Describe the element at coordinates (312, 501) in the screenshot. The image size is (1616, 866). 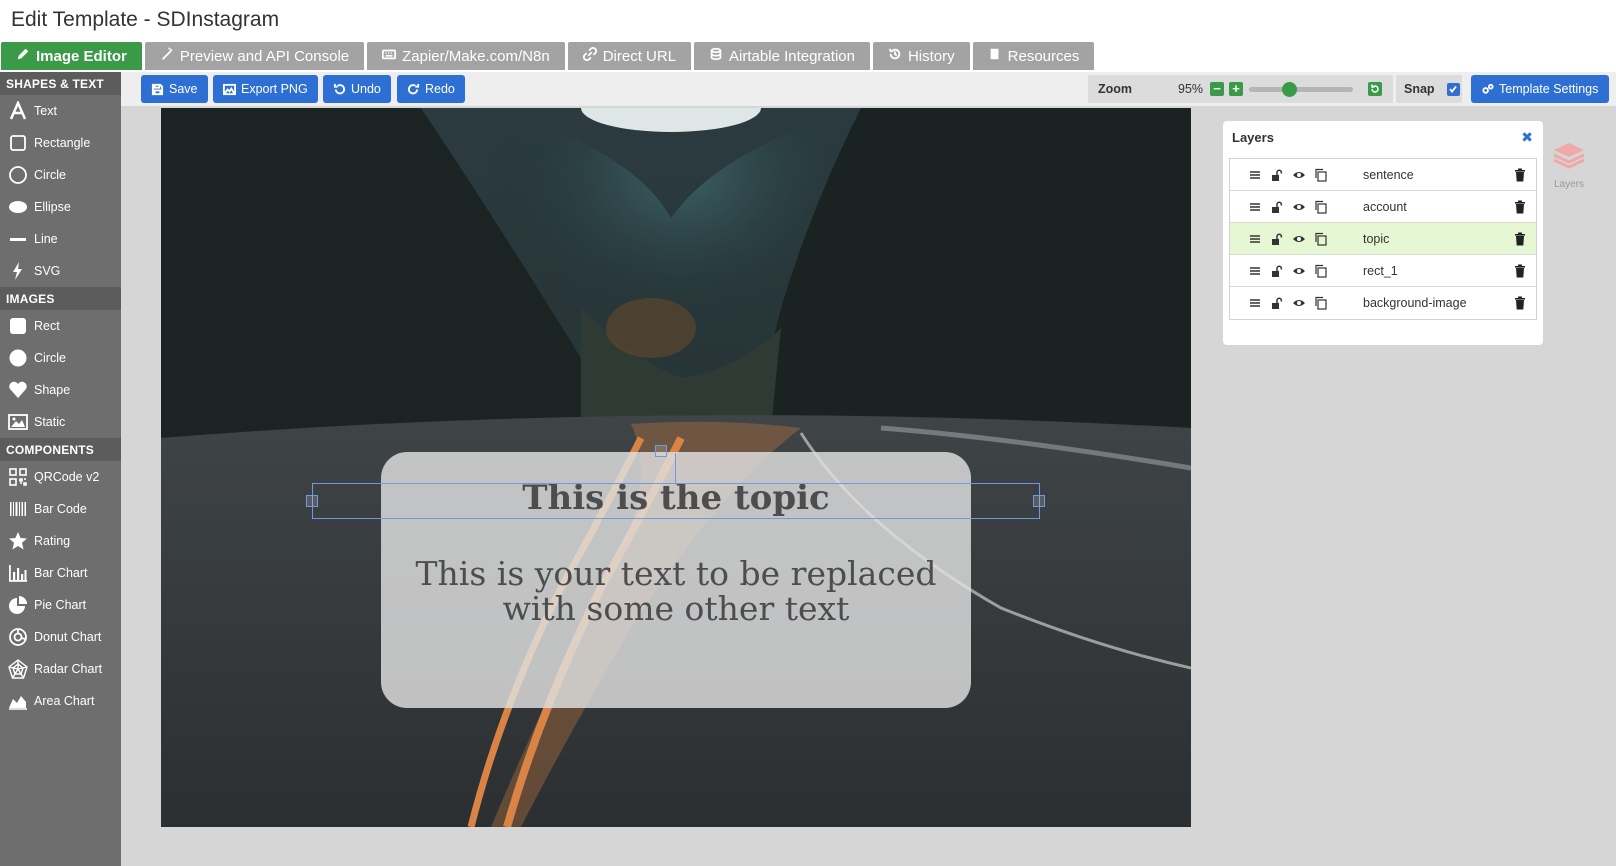
I see `resize-handle-left` at that location.